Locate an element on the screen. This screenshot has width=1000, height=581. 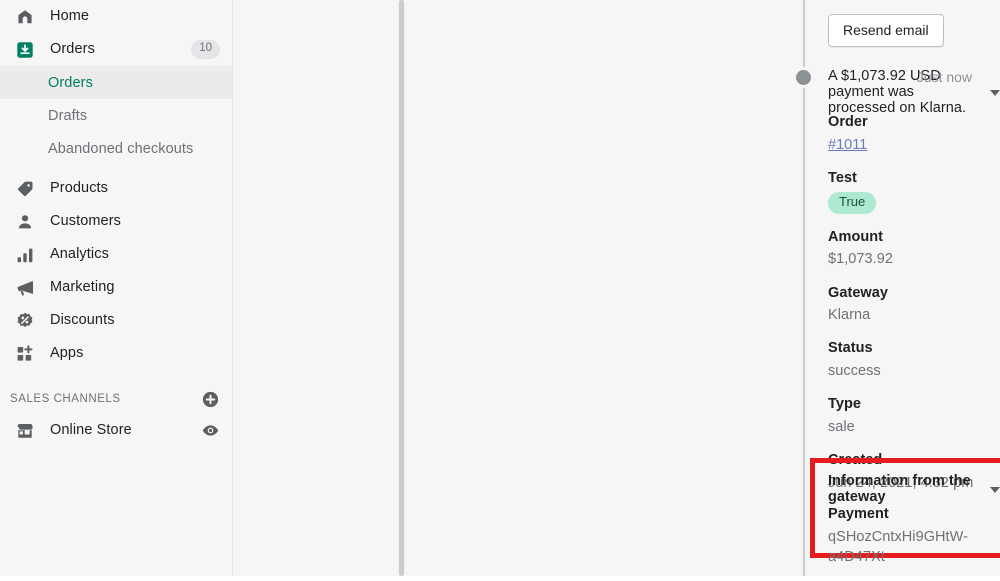
sidebar-item-label: Apps is located at coordinates (67, 353).